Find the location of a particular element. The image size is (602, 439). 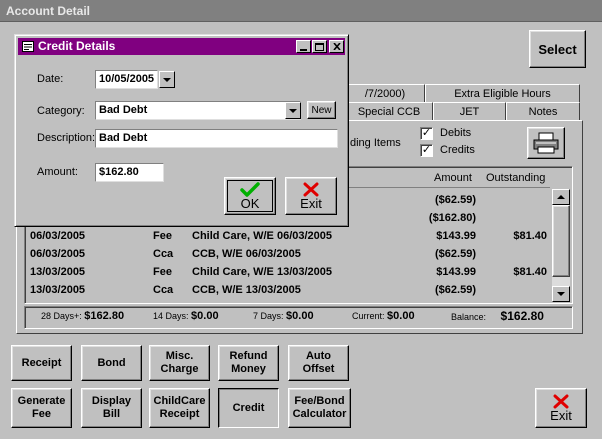

header-outstanding: Outstanding is located at coordinates (516, 178).